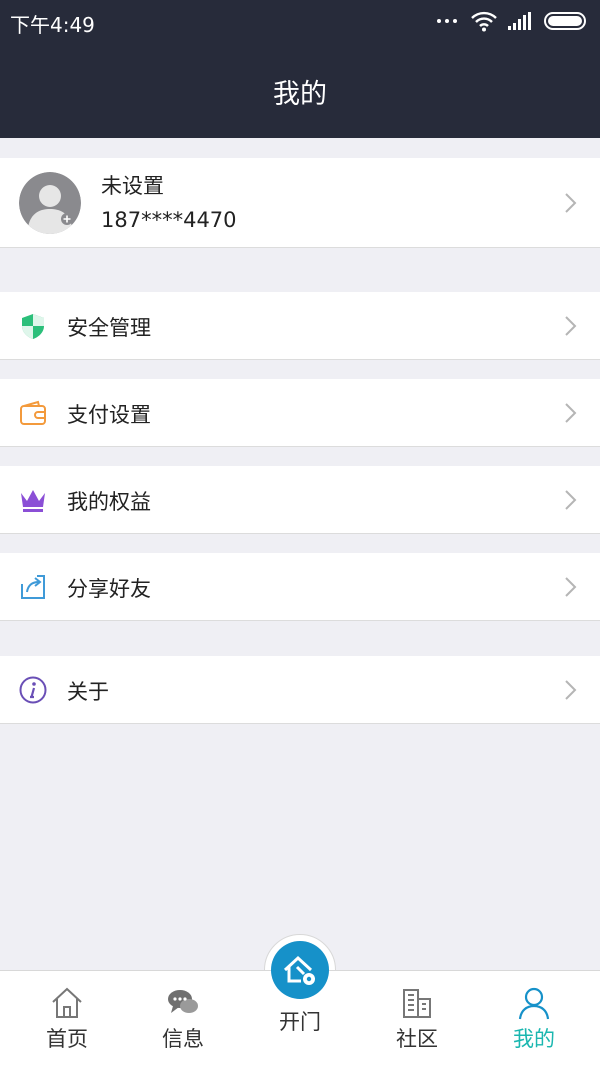  Describe the element at coordinates (534, 1039) in the screenshot. I see `tab-label: 我的` at that location.